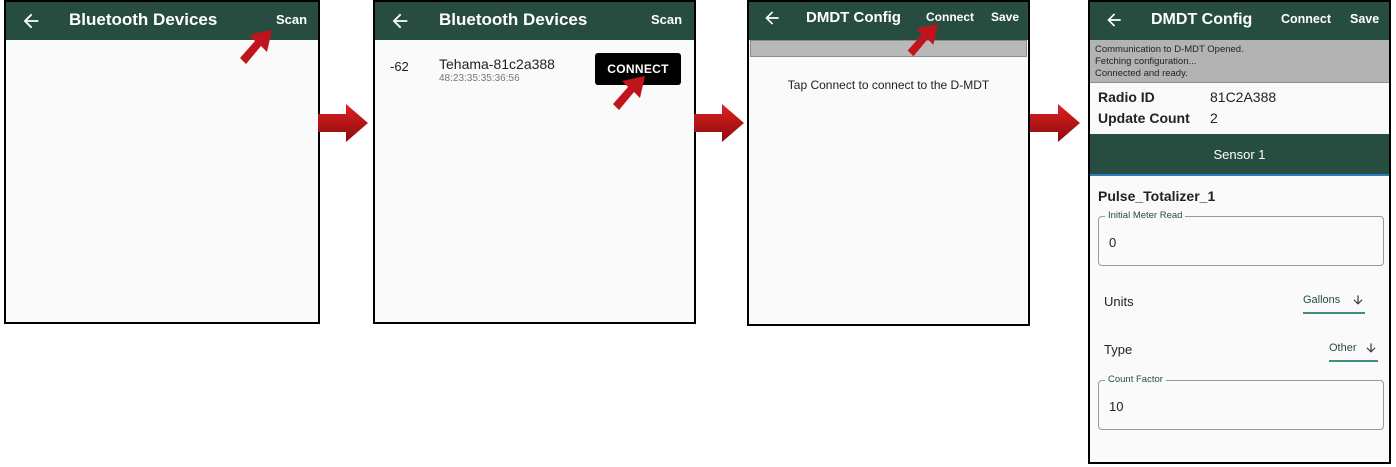 The image size is (1396, 467). What do you see at coordinates (497, 64) in the screenshot?
I see `device-name: Tehama-81c2a388` at bounding box center [497, 64].